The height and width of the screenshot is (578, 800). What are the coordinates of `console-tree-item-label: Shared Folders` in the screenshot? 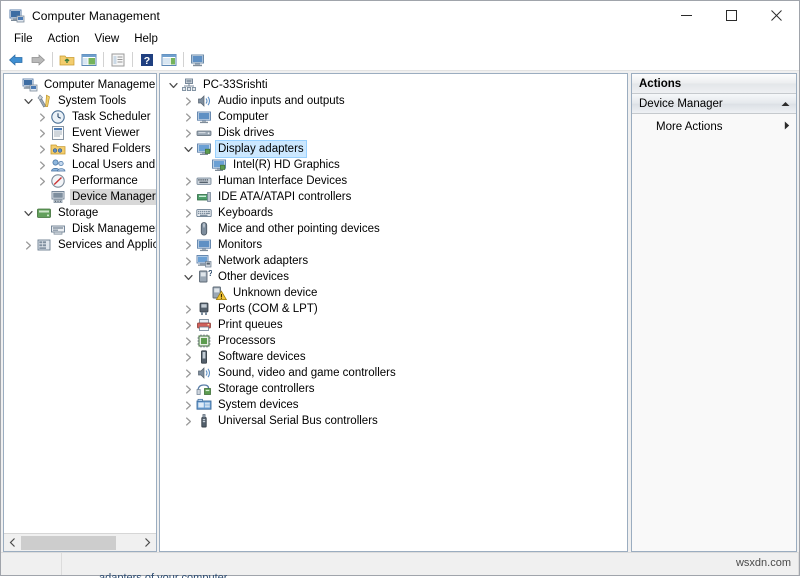 It's located at (111, 149).